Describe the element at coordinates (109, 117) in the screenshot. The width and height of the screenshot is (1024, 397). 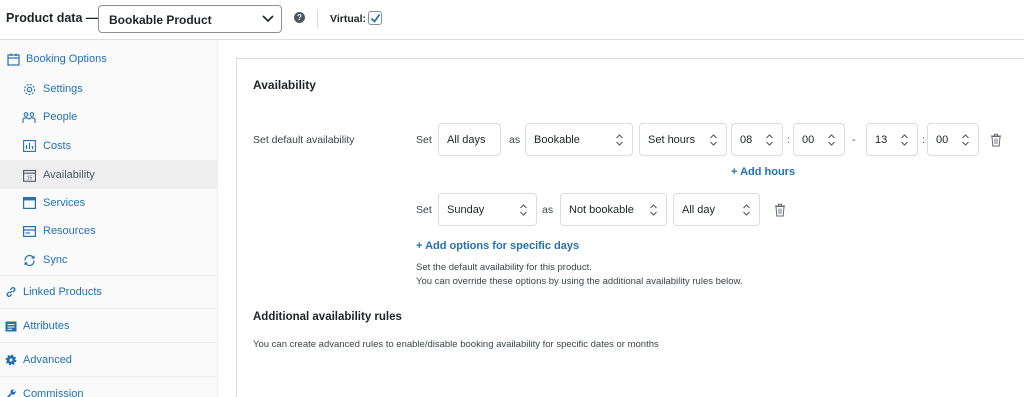
I see `tab-people: People` at that location.